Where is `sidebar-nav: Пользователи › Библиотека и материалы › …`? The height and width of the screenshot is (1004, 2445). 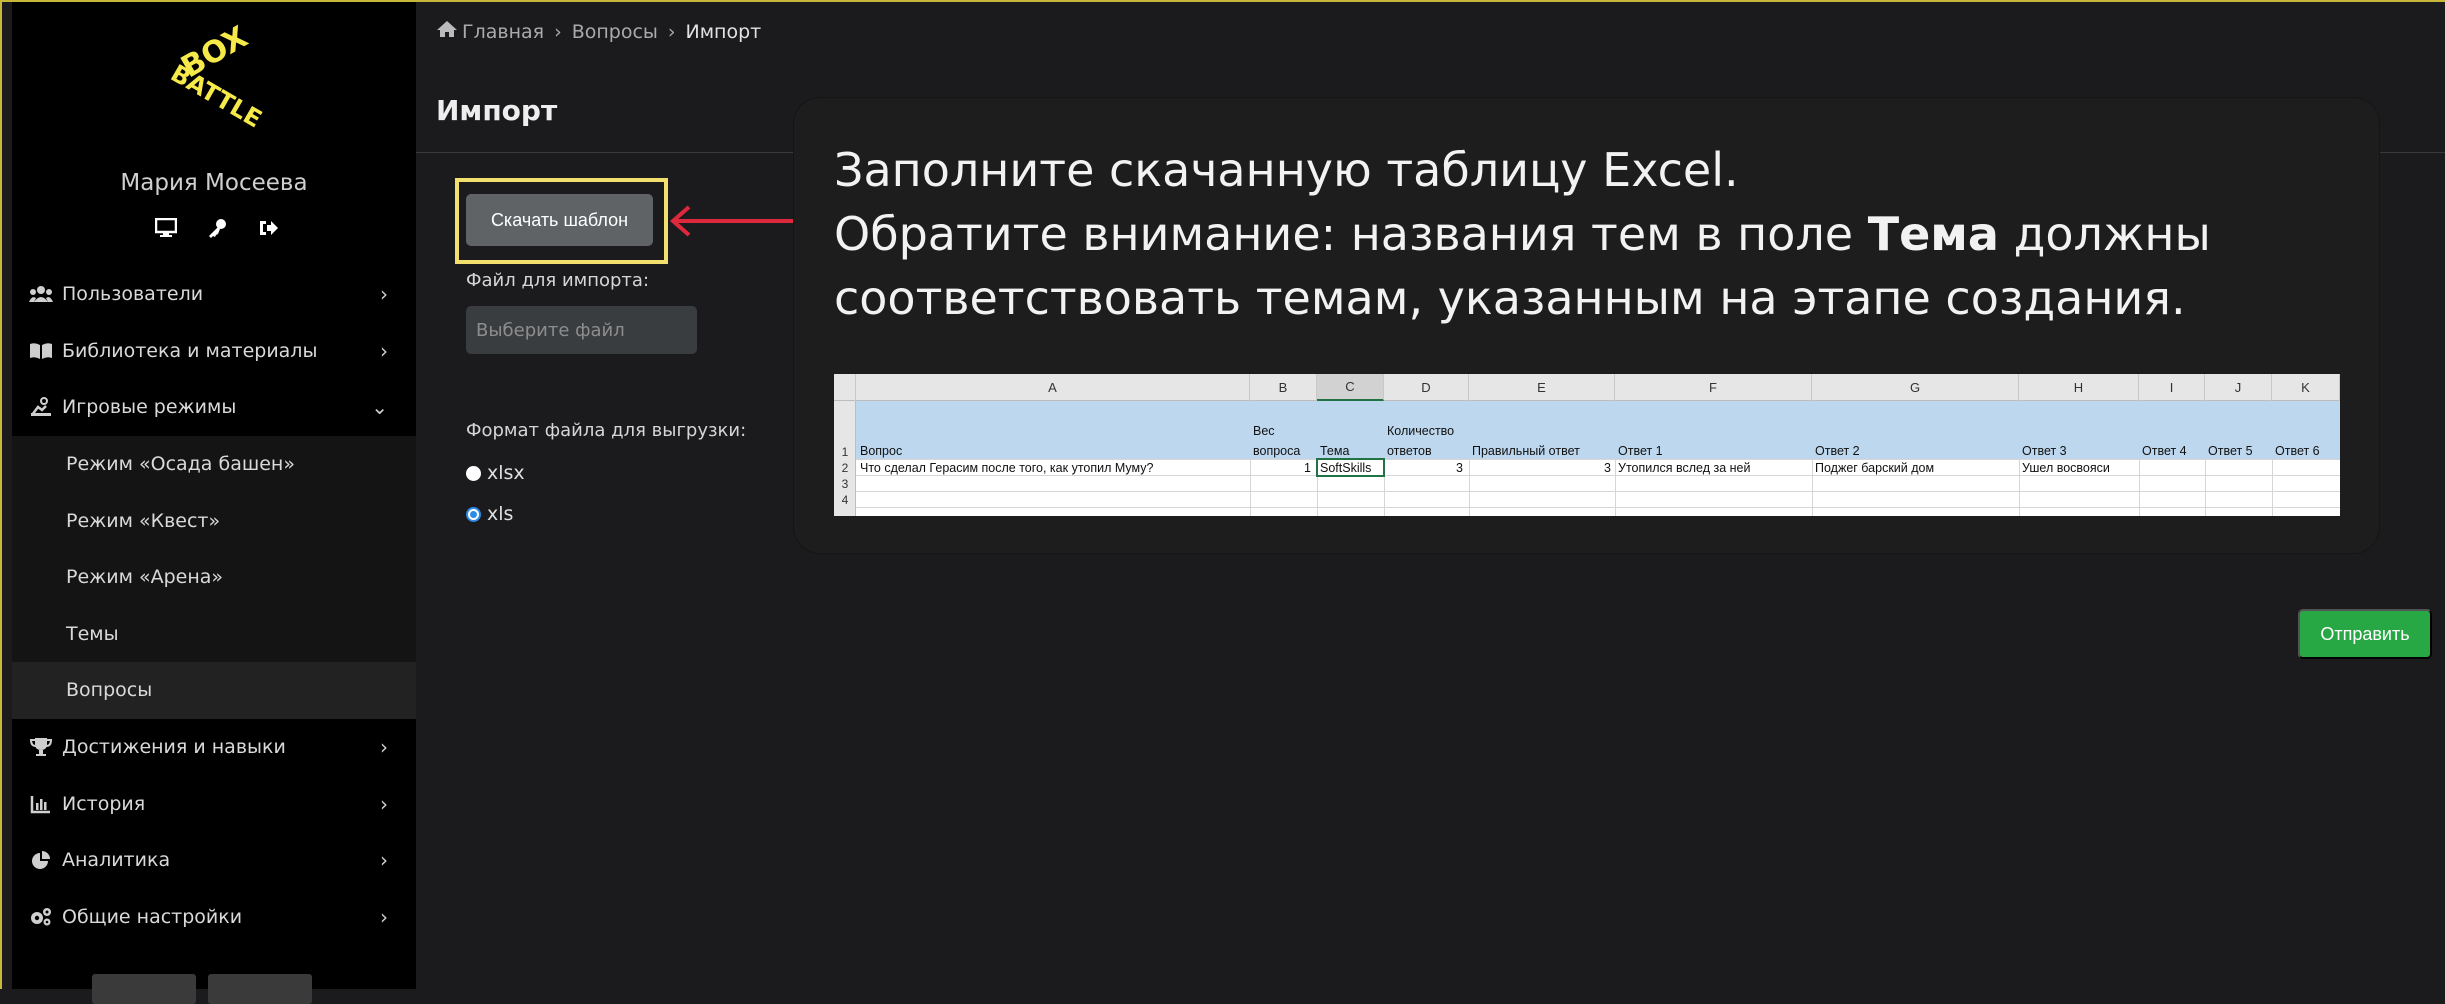
sidebar-nav: Пользователи › Библиотека и материалы › … is located at coordinates (214, 605).